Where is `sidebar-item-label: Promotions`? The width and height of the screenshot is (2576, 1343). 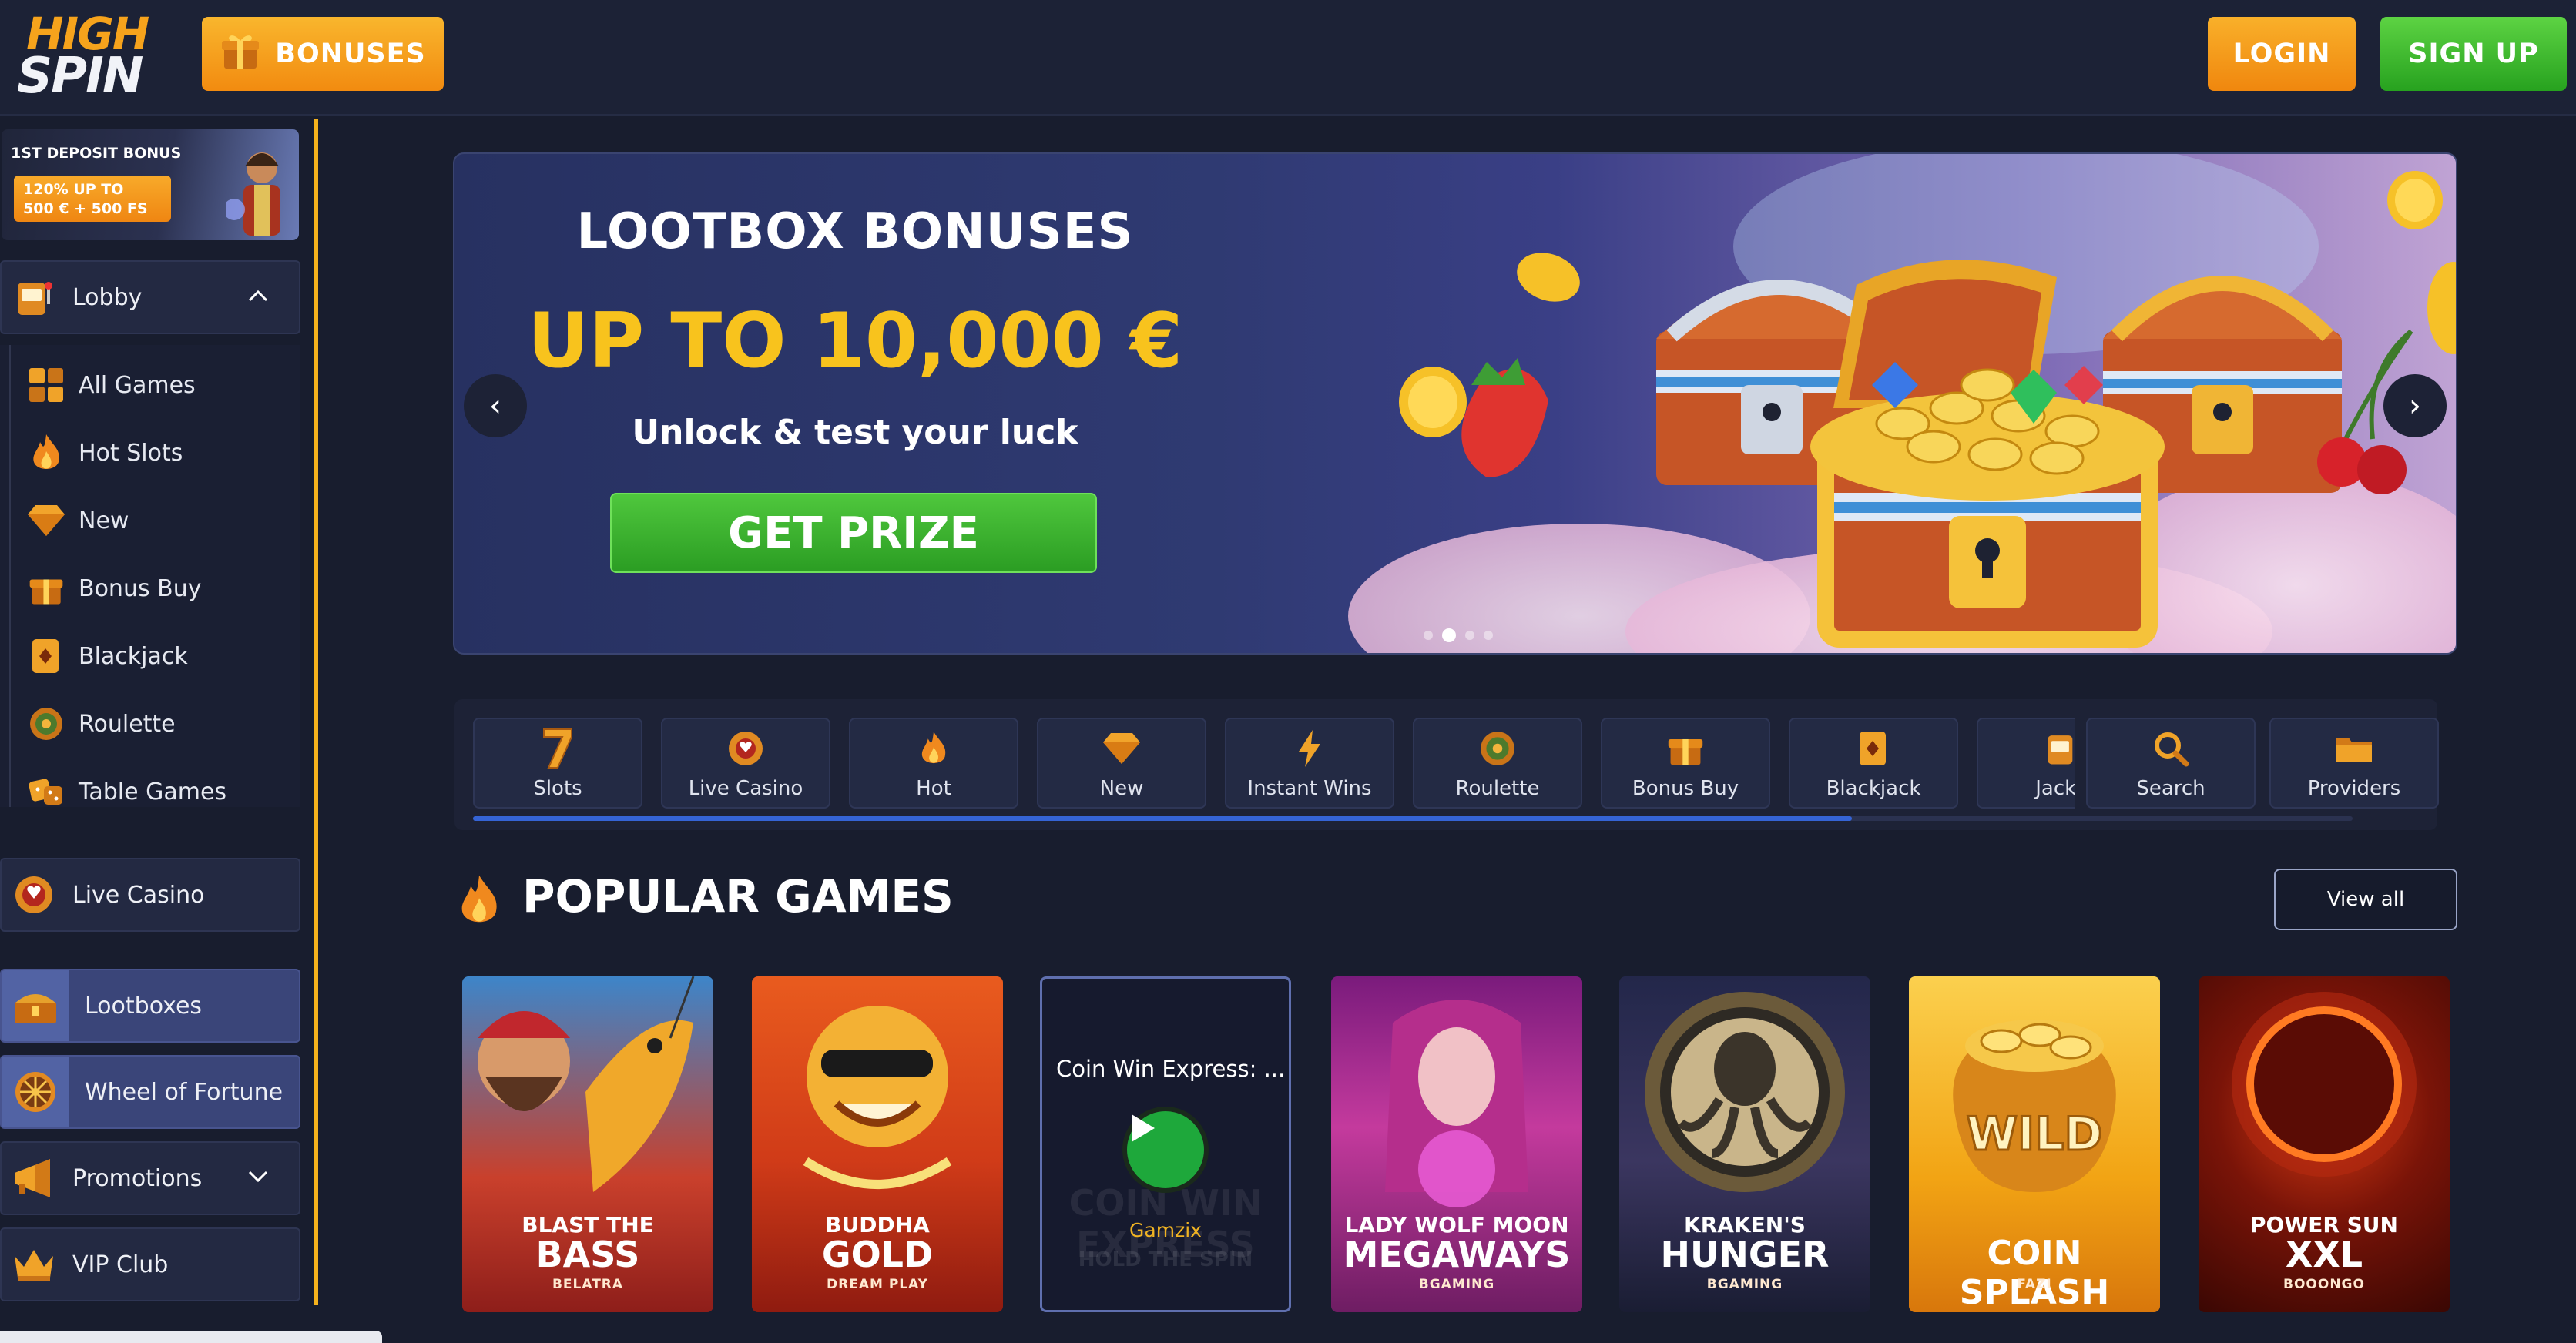
sidebar-item-label: Promotions is located at coordinates (137, 1178).